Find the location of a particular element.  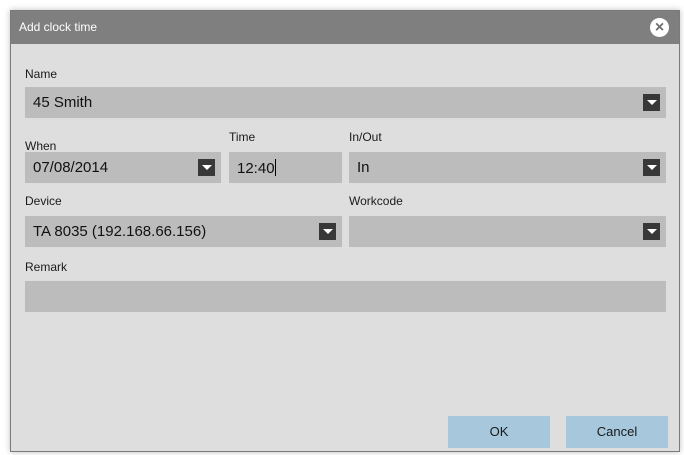

when-label: When is located at coordinates (41, 146).